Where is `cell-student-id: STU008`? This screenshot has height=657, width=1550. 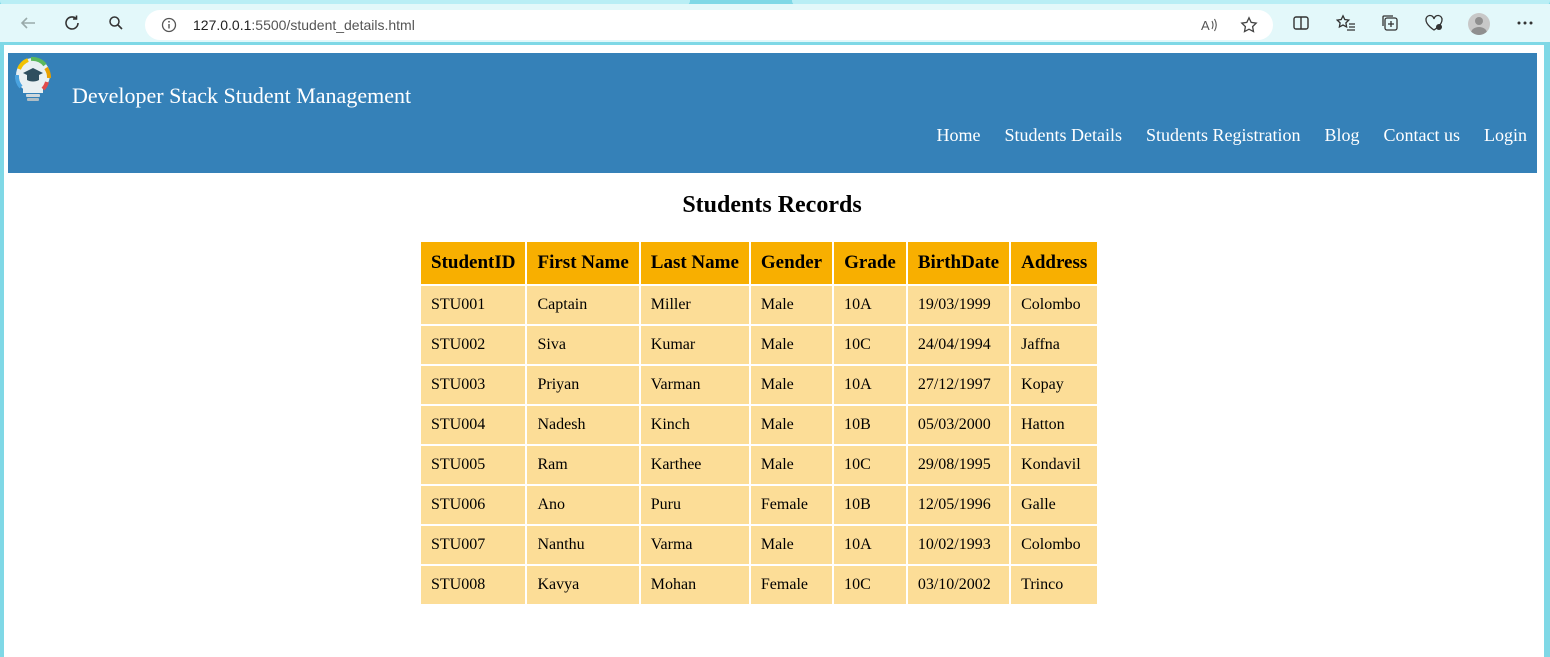 cell-student-id: STU008 is located at coordinates (473, 585).